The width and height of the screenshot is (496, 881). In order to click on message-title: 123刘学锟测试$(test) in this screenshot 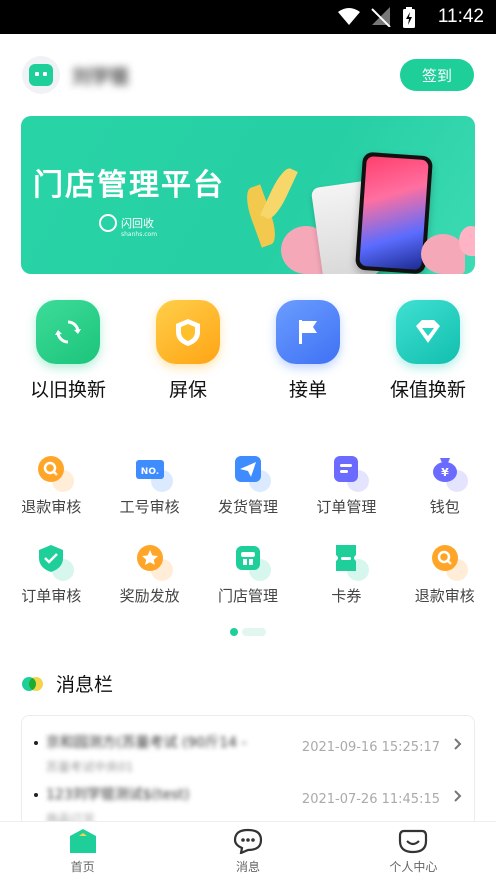, I will do `click(118, 795)`.